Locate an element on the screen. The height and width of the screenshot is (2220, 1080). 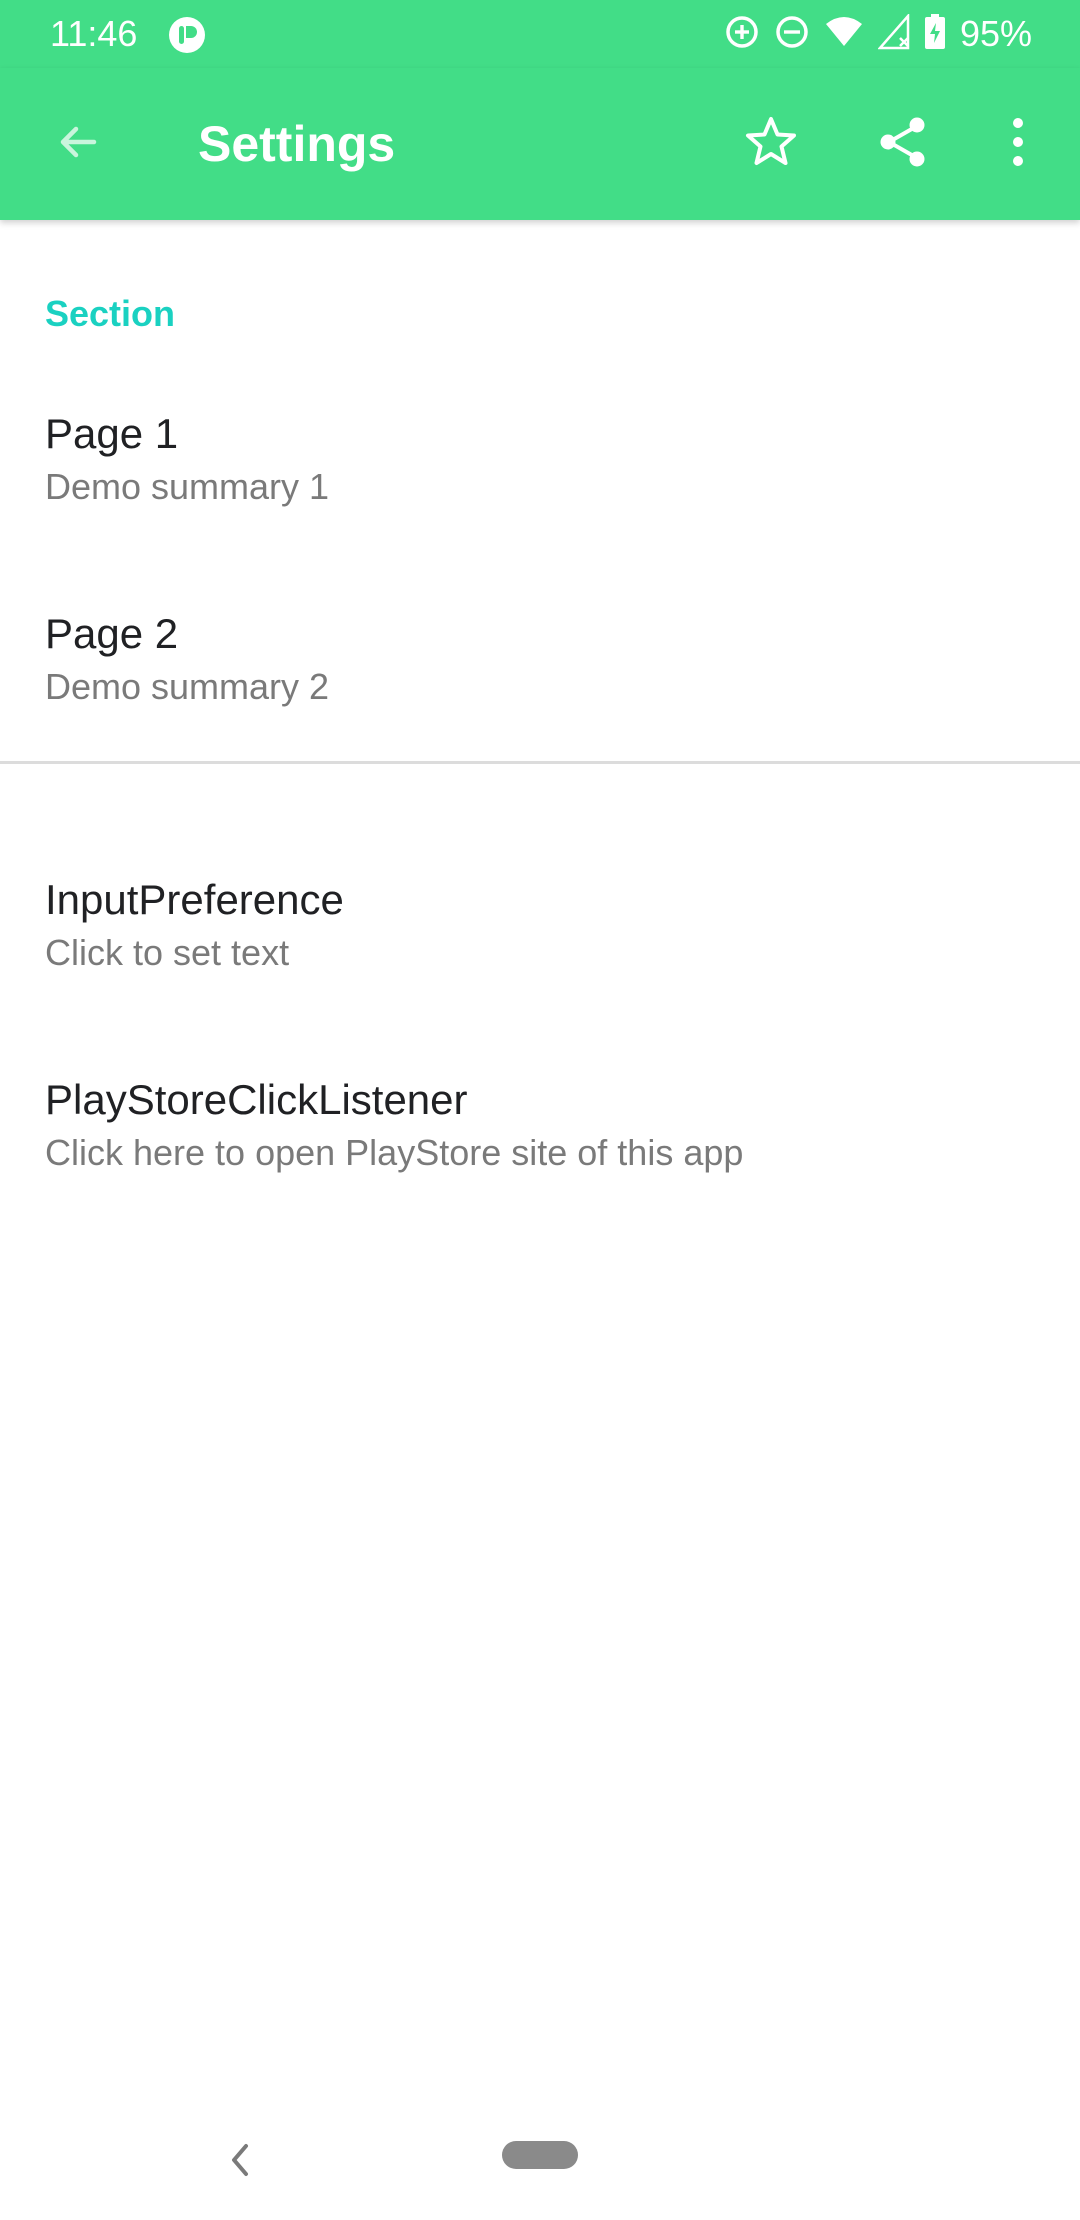
more-vert-icon is located at coordinates (1018, 144).